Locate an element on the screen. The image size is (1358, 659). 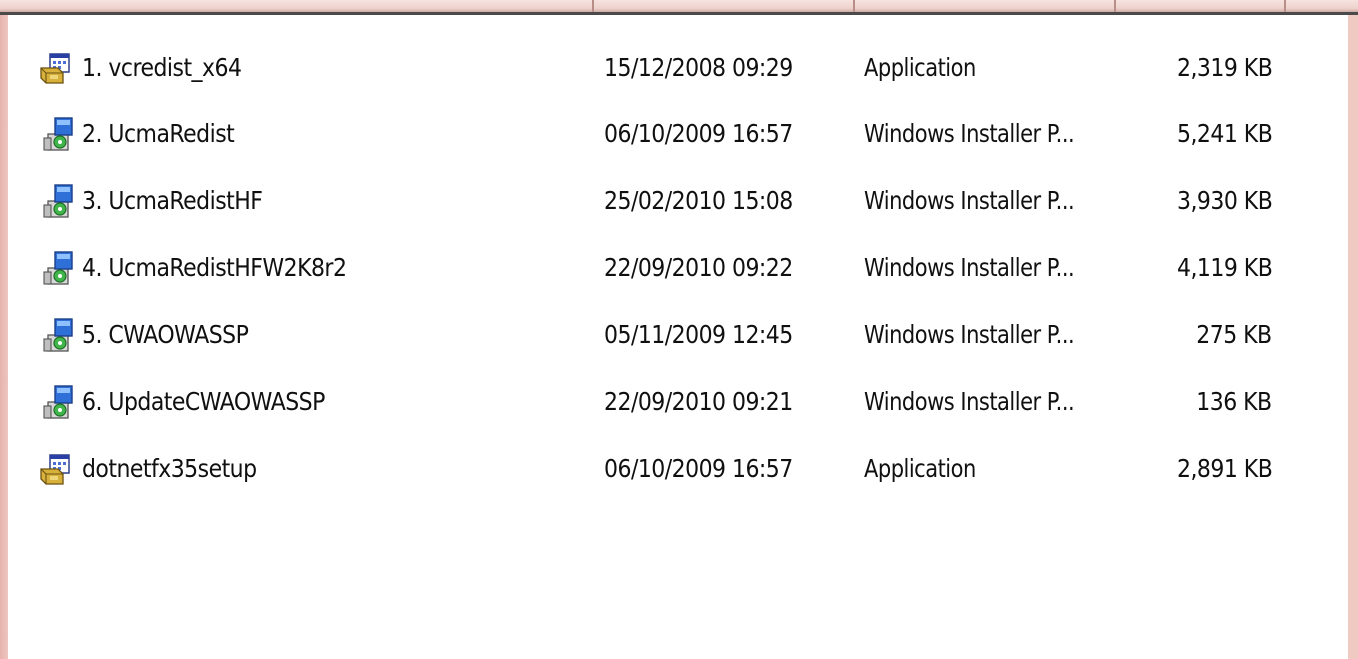
file-size: 4,119 KB is located at coordinates (1224, 267).